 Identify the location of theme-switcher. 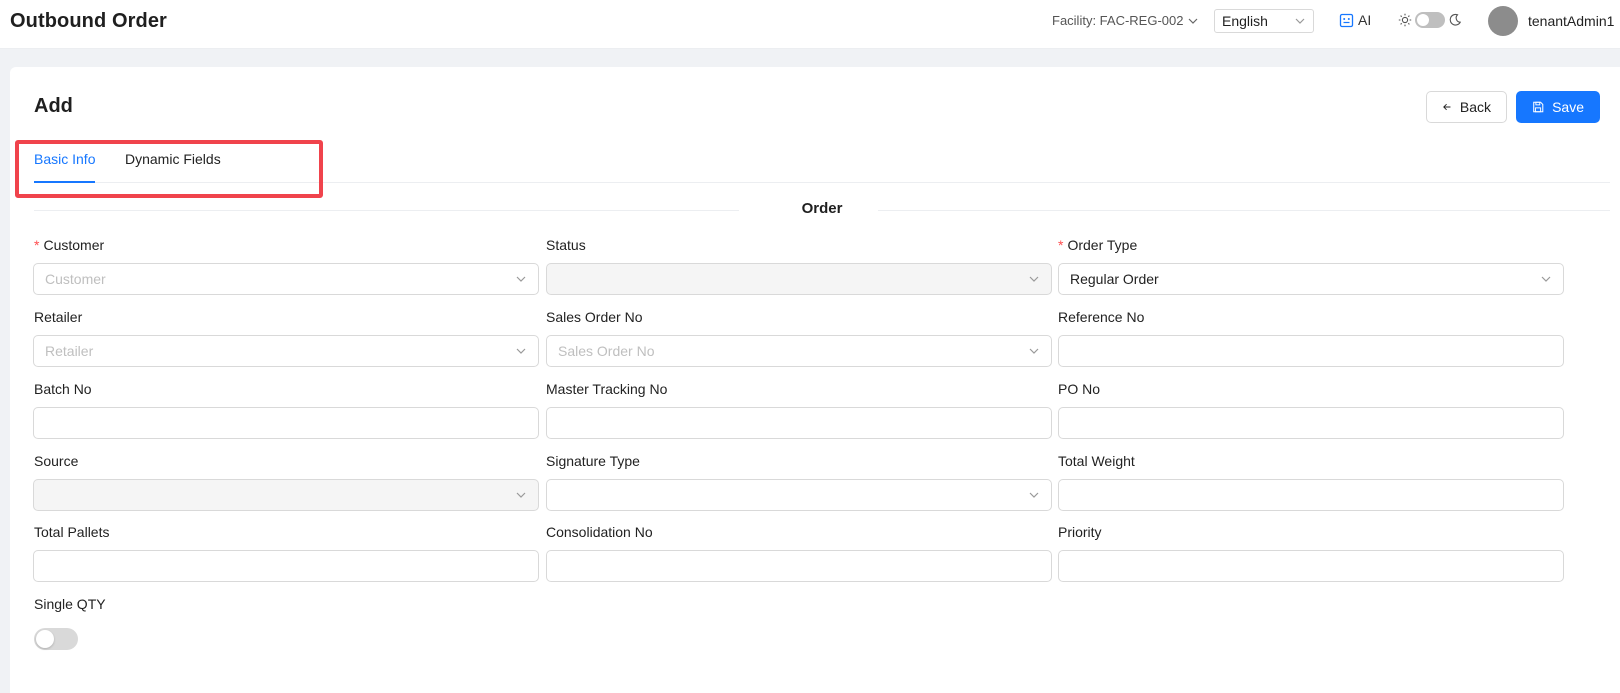
(1430, 20).